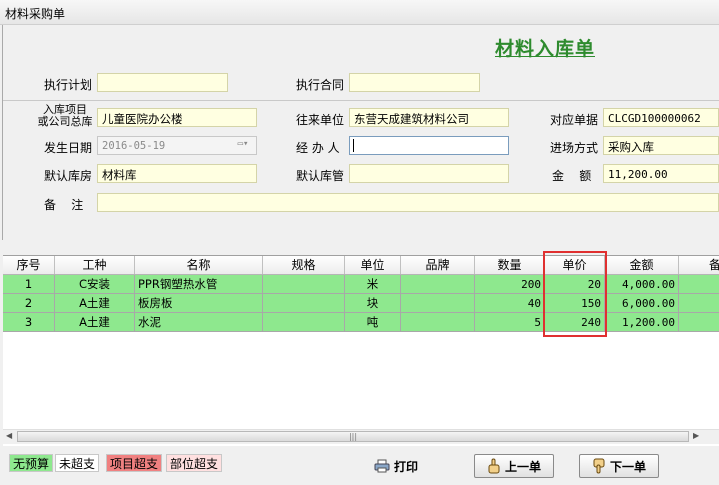 The height and width of the screenshot is (485, 719). What do you see at coordinates (572, 176) in the screenshot?
I see `amount-label: 金 额` at bounding box center [572, 176].